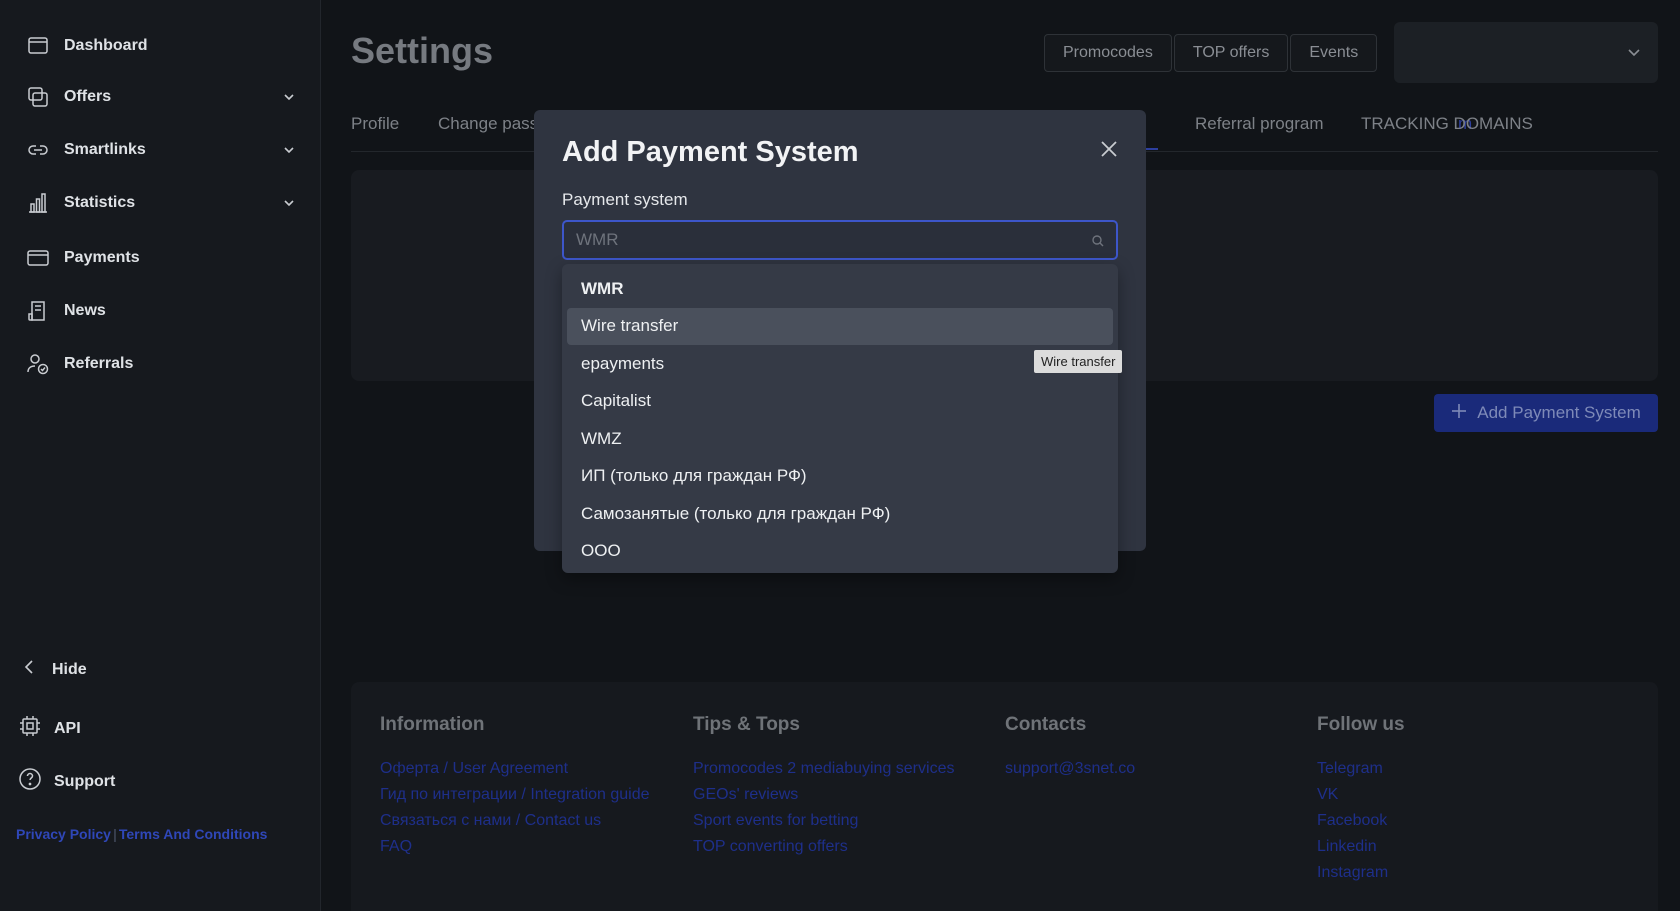 The image size is (1680, 911). What do you see at coordinates (1098, 243) in the screenshot?
I see `search-icon` at bounding box center [1098, 243].